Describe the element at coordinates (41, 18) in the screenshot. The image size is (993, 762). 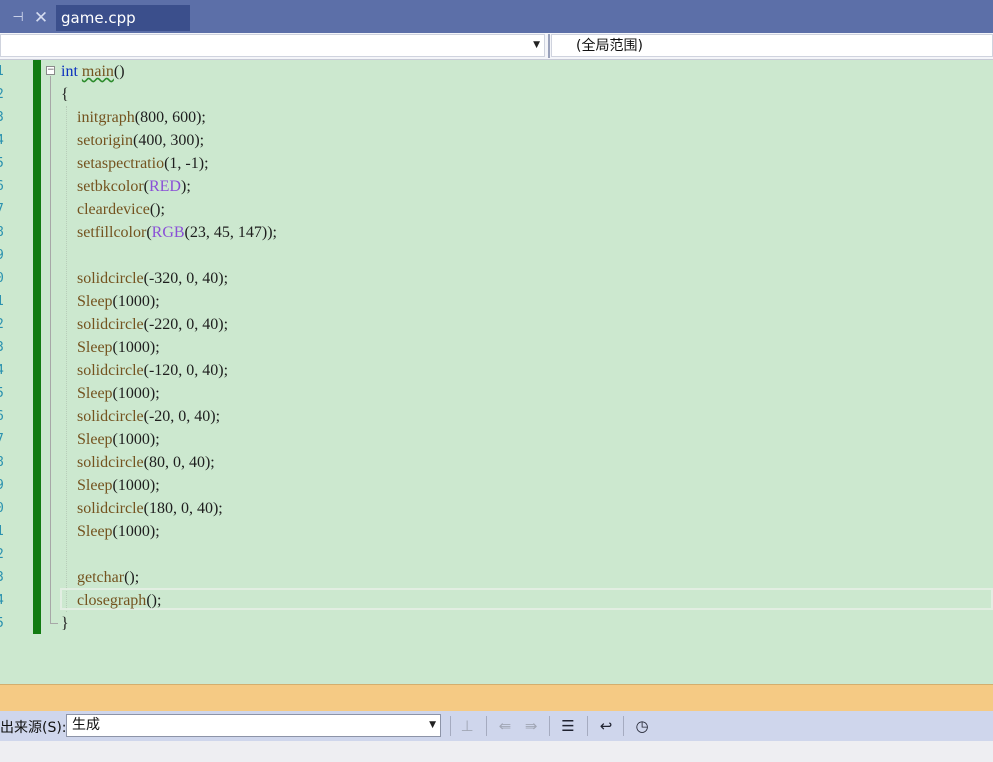
I see `close-icon: ✕` at that location.